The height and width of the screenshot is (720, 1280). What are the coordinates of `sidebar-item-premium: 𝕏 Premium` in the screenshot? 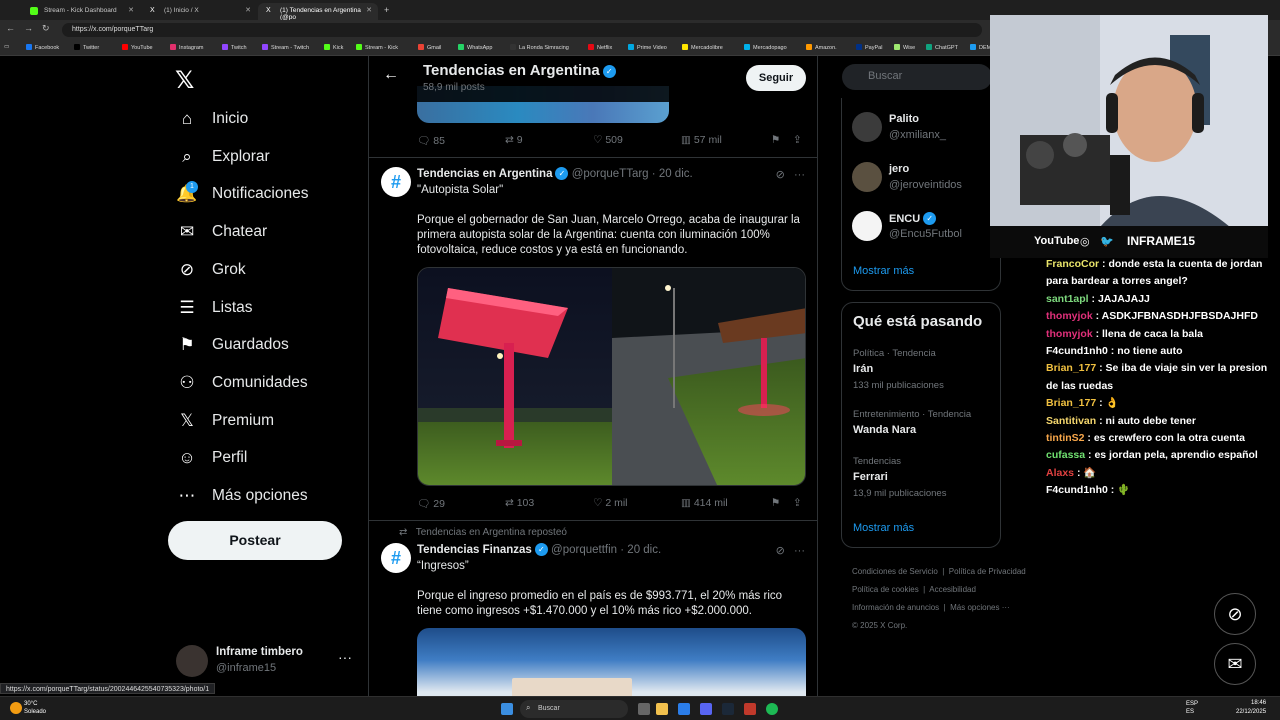 It's located at (225, 421).